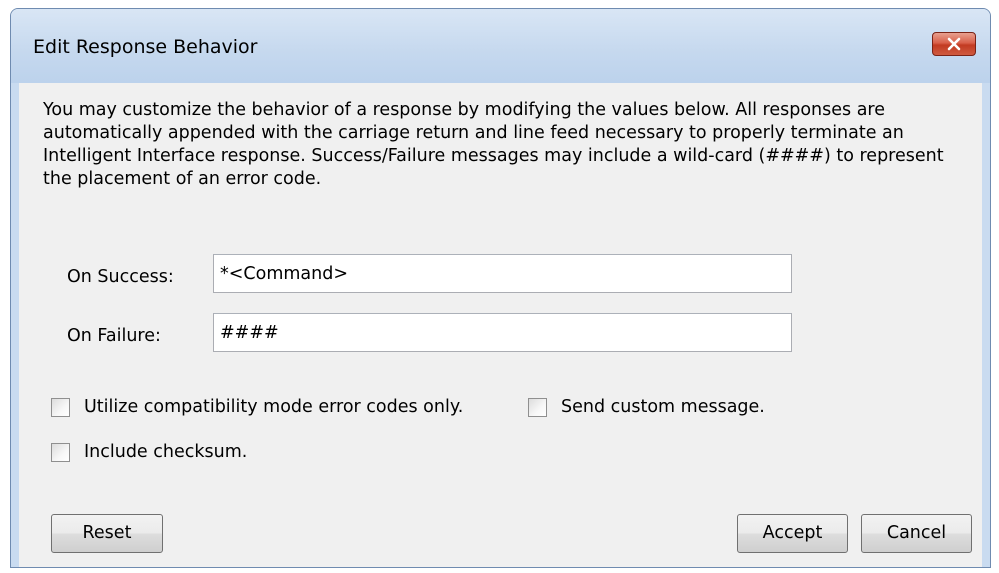 The height and width of the screenshot is (573, 999). Describe the element at coordinates (792, 533) in the screenshot. I see `accept-button: Accept` at that location.